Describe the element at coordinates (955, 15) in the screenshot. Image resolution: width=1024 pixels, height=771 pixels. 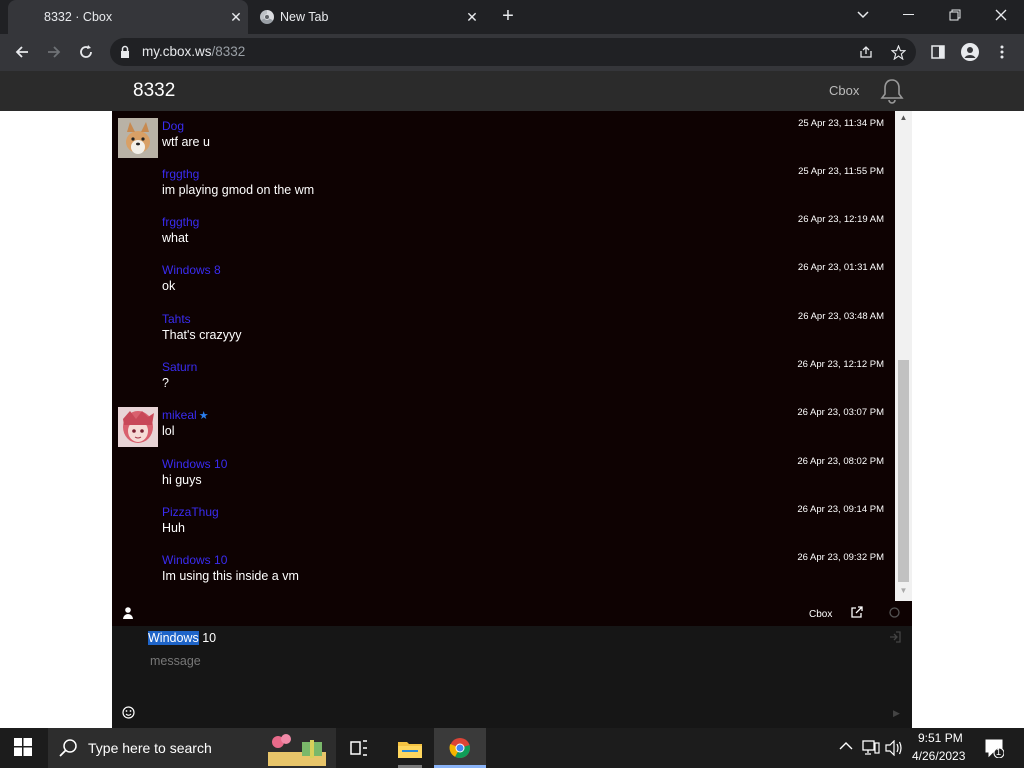
I see `restore-button` at that location.